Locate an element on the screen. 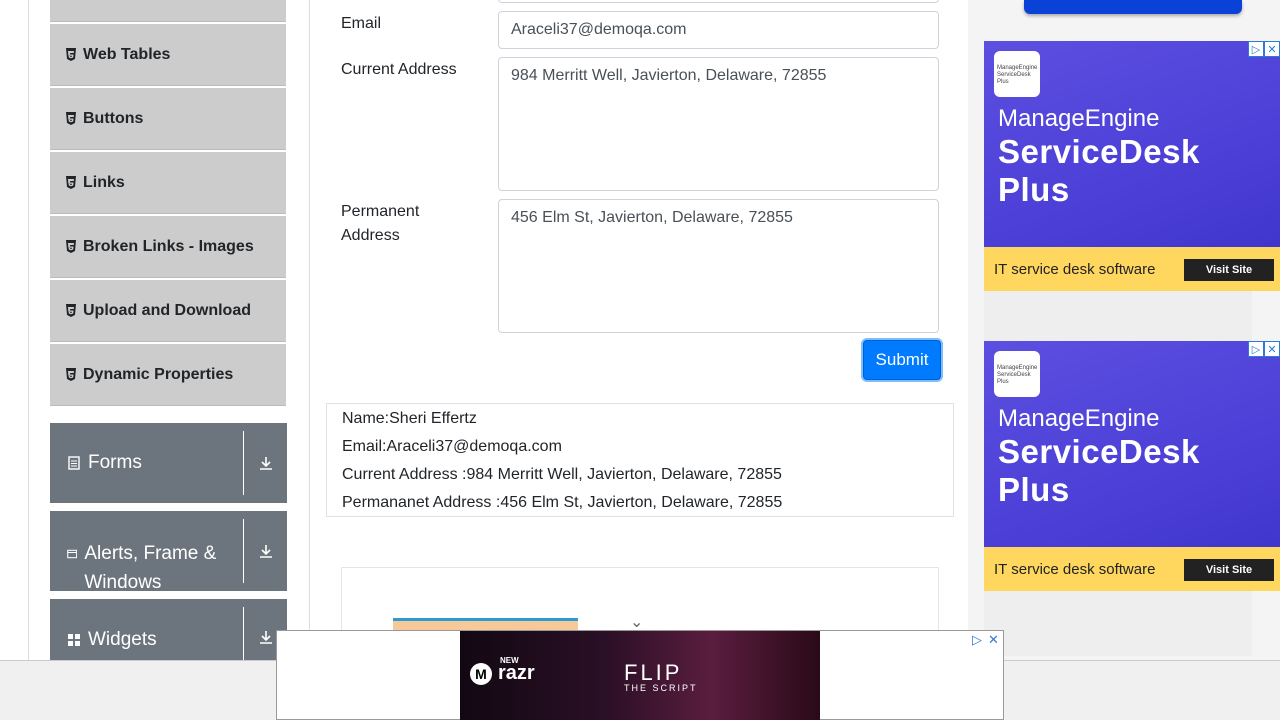 This screenshot has height=720, width=1280. group-label: Widgets is located at coordinates (122, 639).